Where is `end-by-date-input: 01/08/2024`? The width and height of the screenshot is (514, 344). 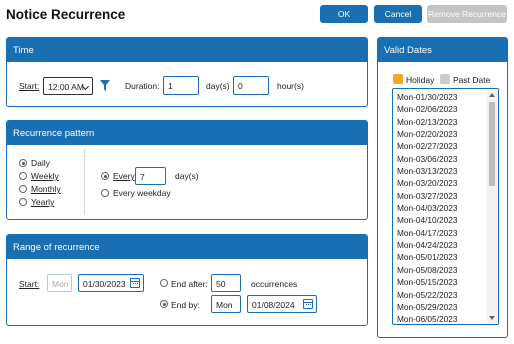
end-by-date-input: 01/08/2024 is located at coordinates (282, 304).